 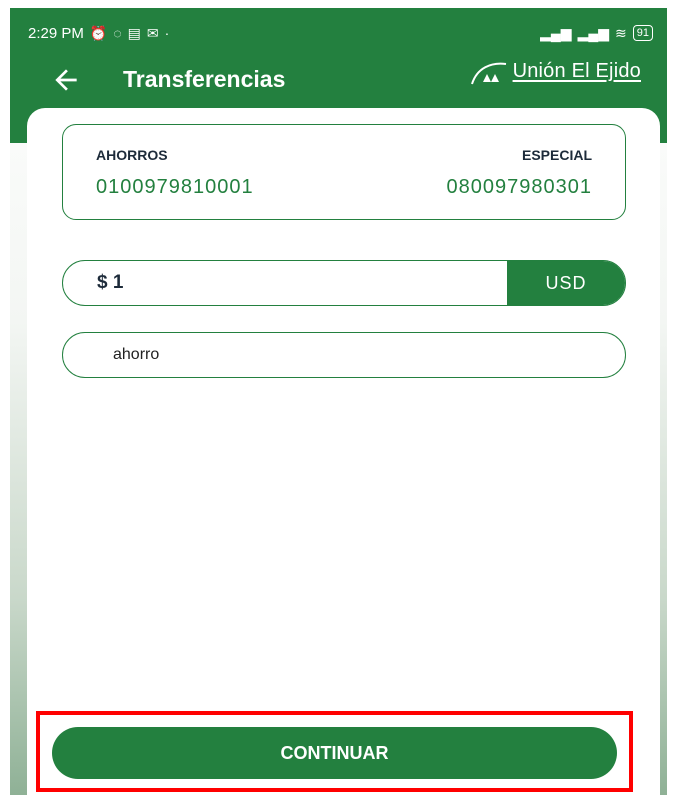 What do you see at coordinates (134, 33) in the screenshot?
I see `message-icon: ▤` at bounding box center [134, 33].